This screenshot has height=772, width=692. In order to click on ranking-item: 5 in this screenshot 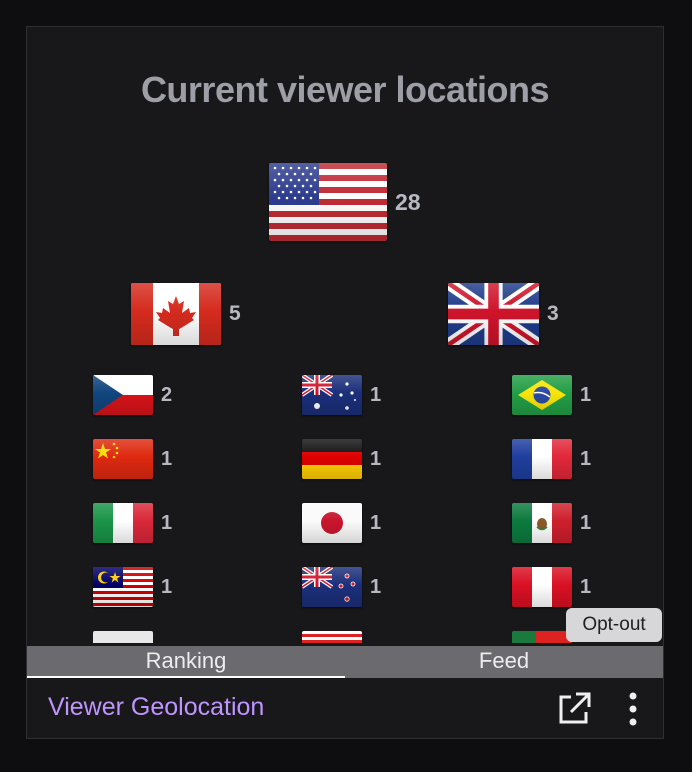, I will do `click(186, 314)`.